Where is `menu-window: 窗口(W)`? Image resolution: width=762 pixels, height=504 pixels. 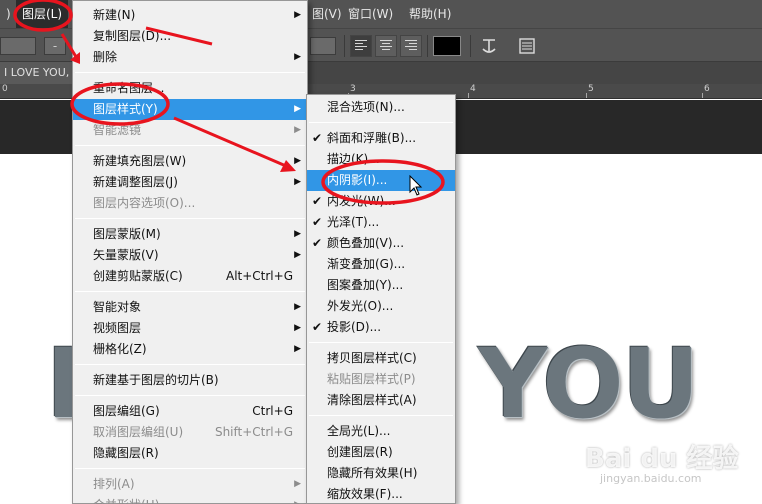 menu-window: 窗口(W) is located at coordinates (370, 14).